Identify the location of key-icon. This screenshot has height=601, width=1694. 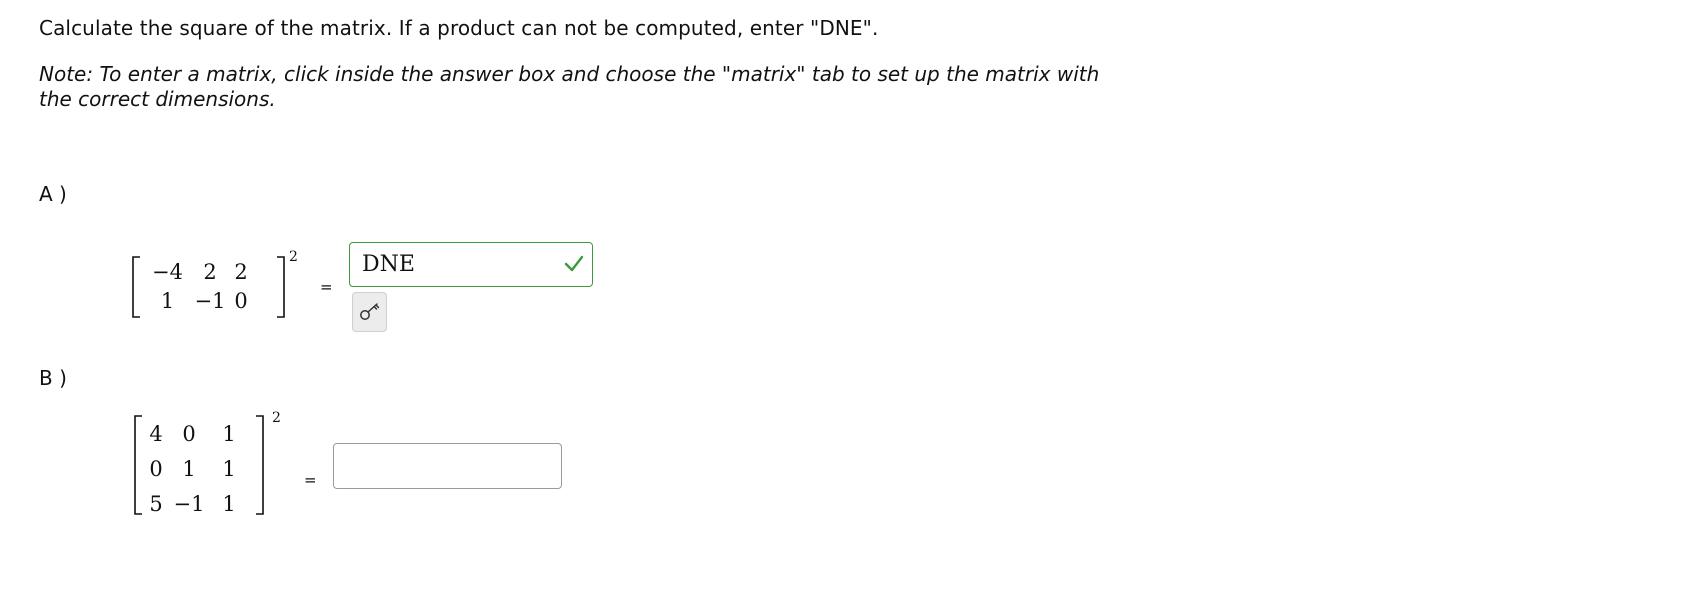
(370, 311).